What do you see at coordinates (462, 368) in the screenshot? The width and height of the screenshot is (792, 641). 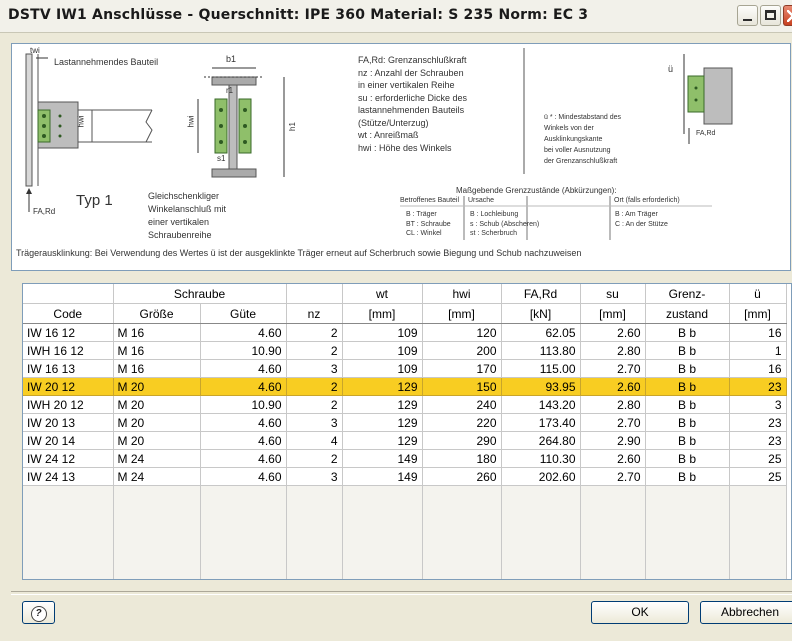 I see `table-cell: 170` at bounding box center [462, 368].